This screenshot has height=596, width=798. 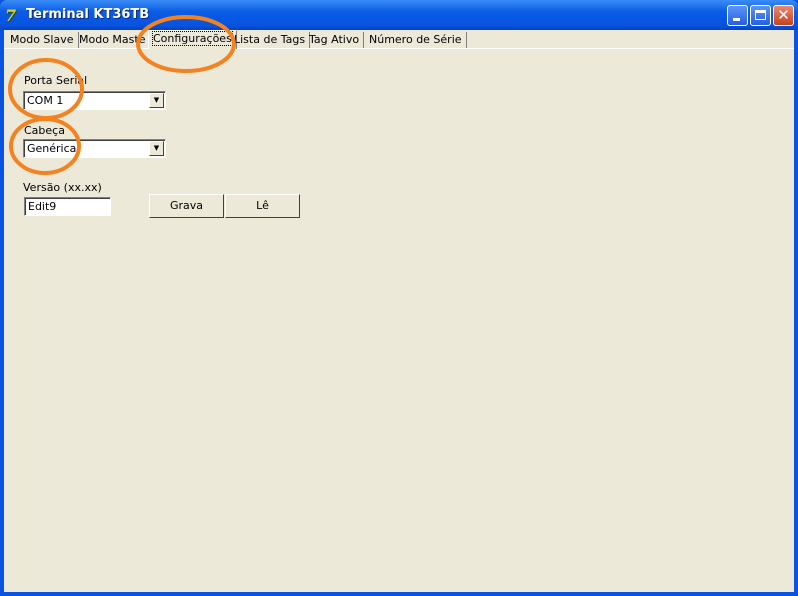 I want to click on delphi-icon: 7, so click(x=11, y=15).